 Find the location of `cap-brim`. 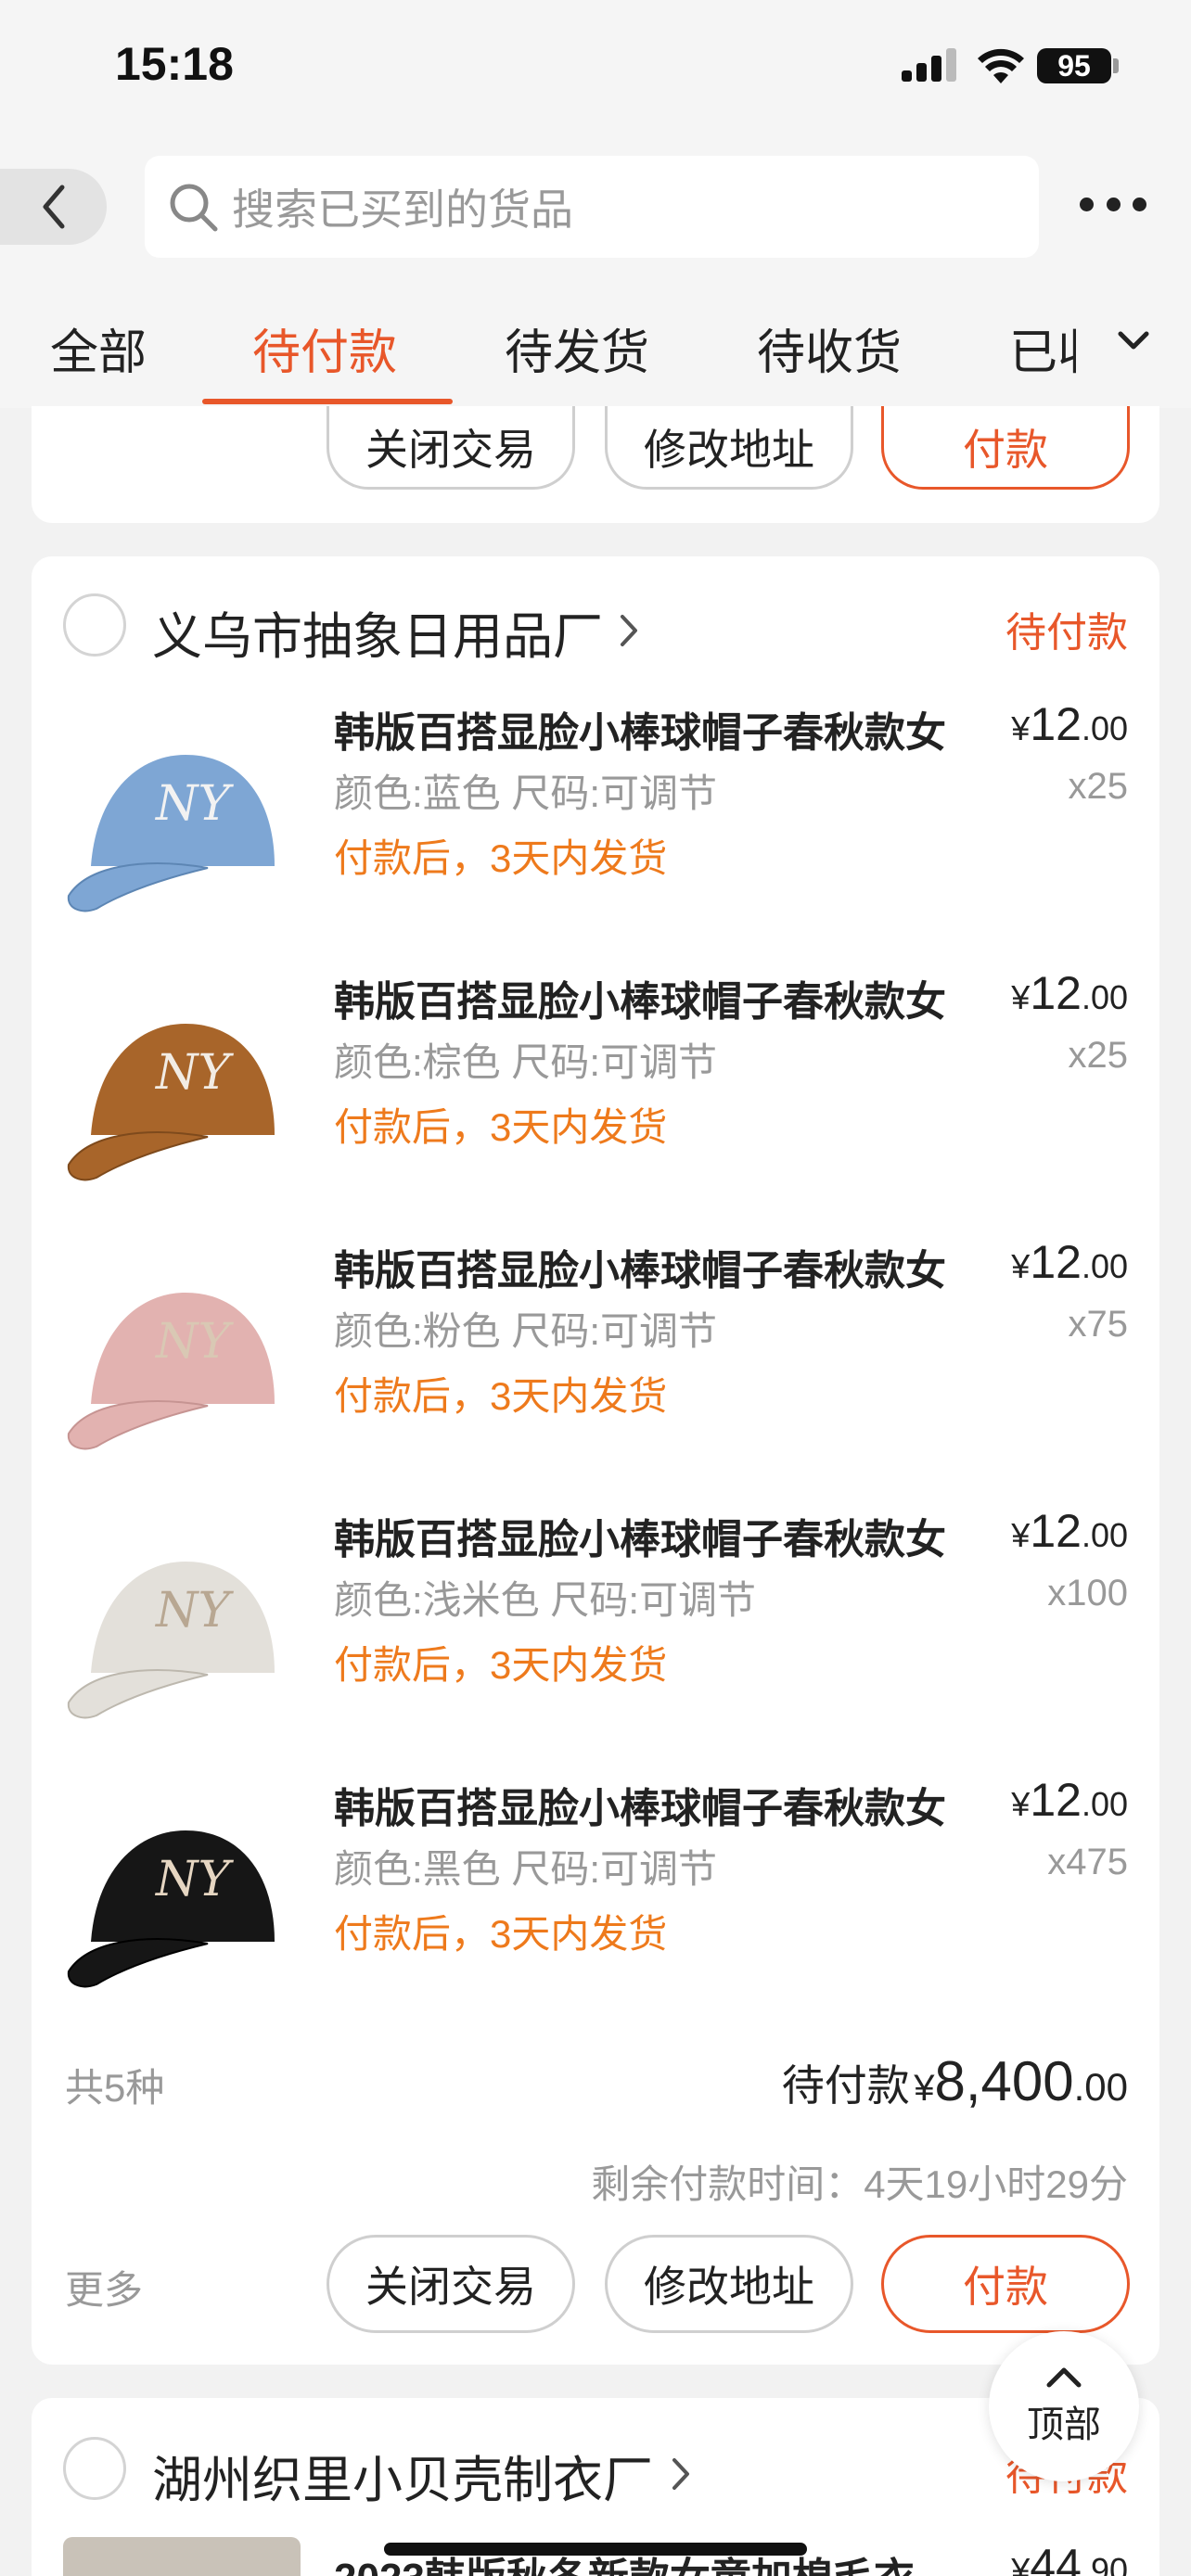

cap-brim is located at coordinates (138, 887).